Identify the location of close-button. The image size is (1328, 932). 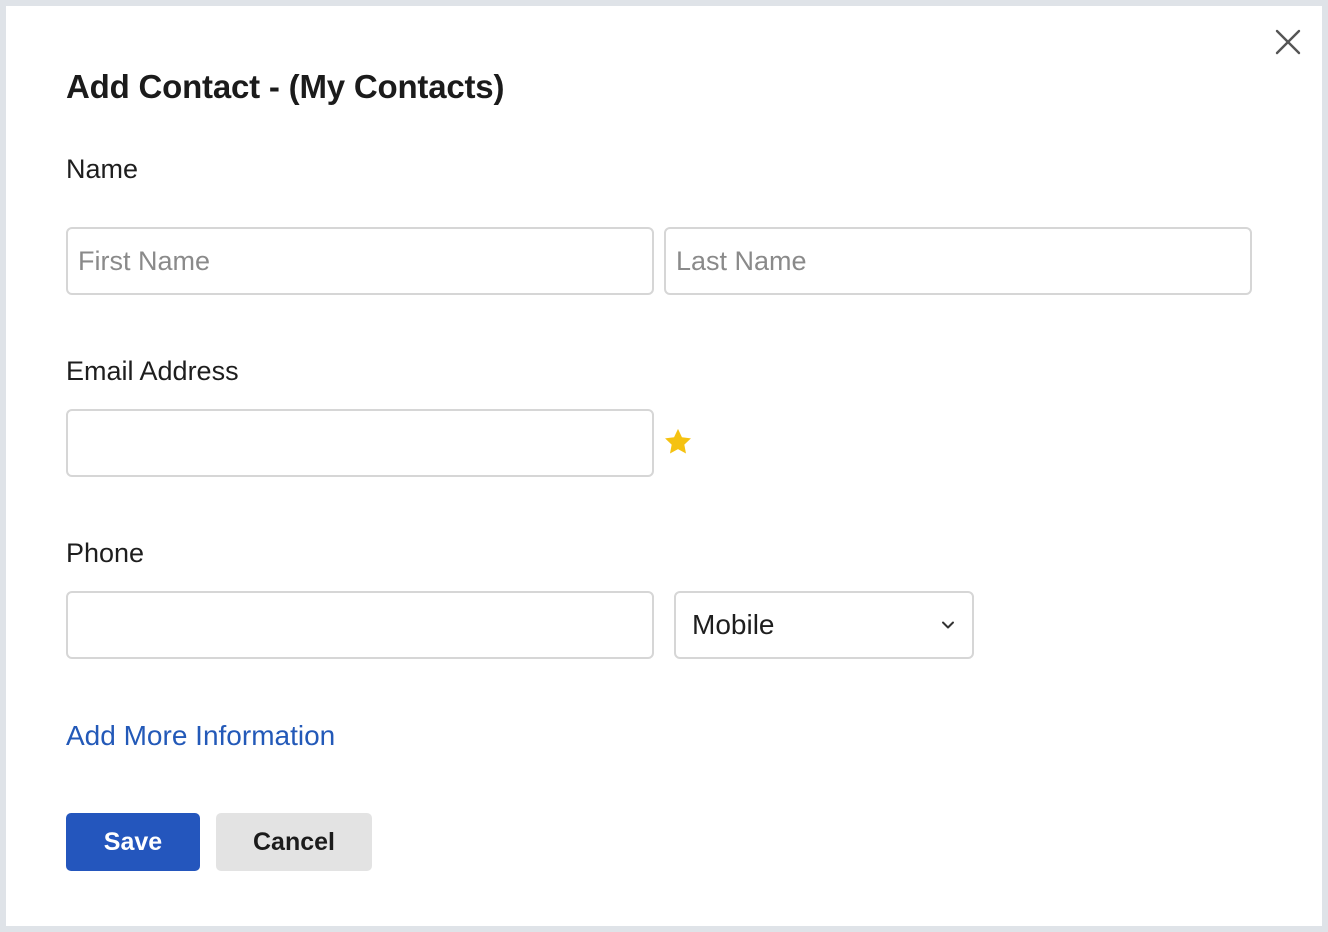
(1288, 42).